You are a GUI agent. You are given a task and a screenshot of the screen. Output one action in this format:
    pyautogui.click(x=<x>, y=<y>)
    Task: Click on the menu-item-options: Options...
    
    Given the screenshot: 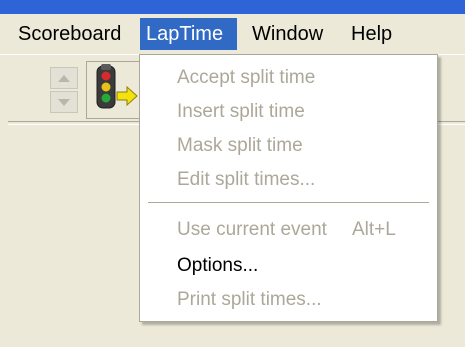 What is the action you would take?
    pyautogui.click(x=288, y=266)
    